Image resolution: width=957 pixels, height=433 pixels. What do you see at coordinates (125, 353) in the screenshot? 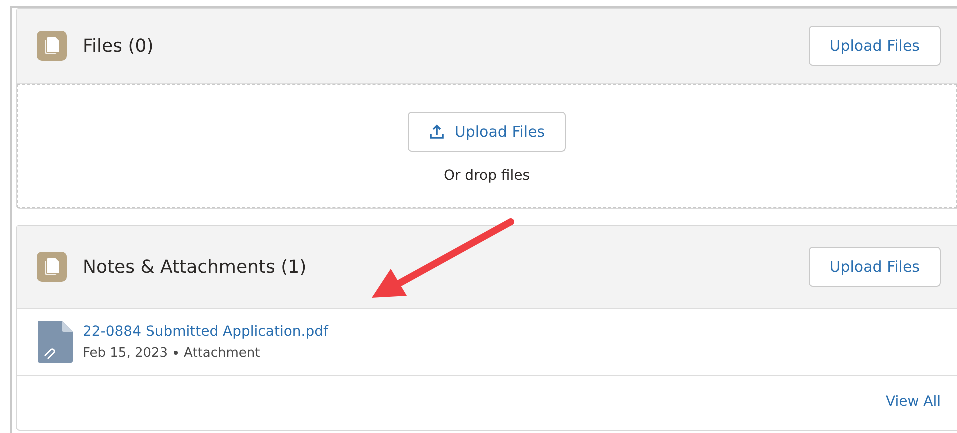
I see `file-date: Feb 15, 2023` at bounding box center [125, 353].